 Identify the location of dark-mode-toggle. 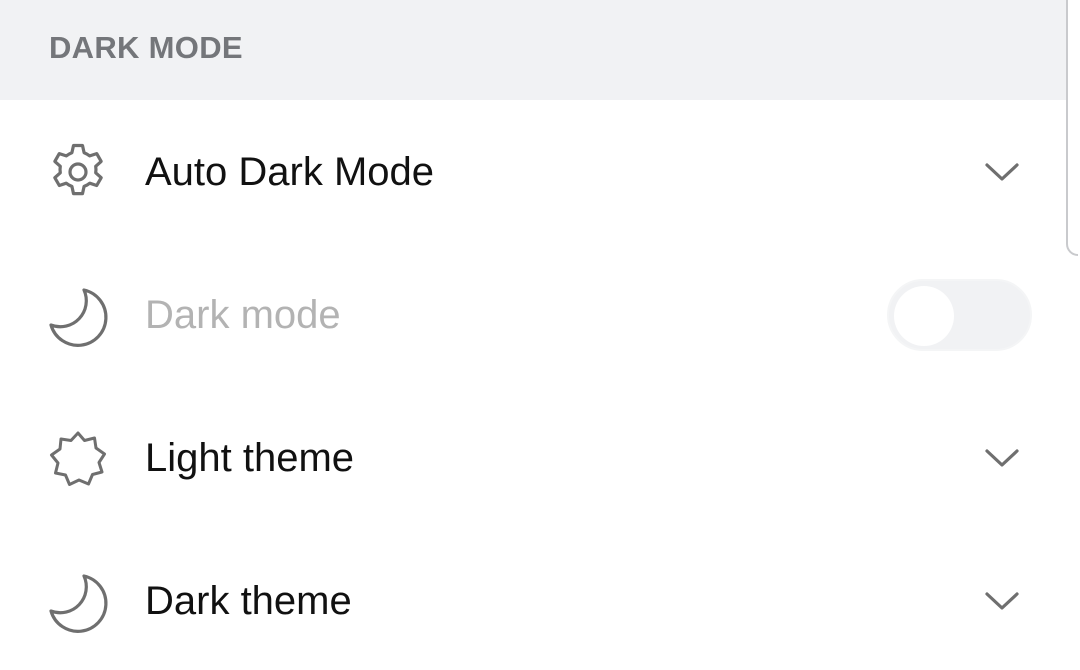
(959, 315).